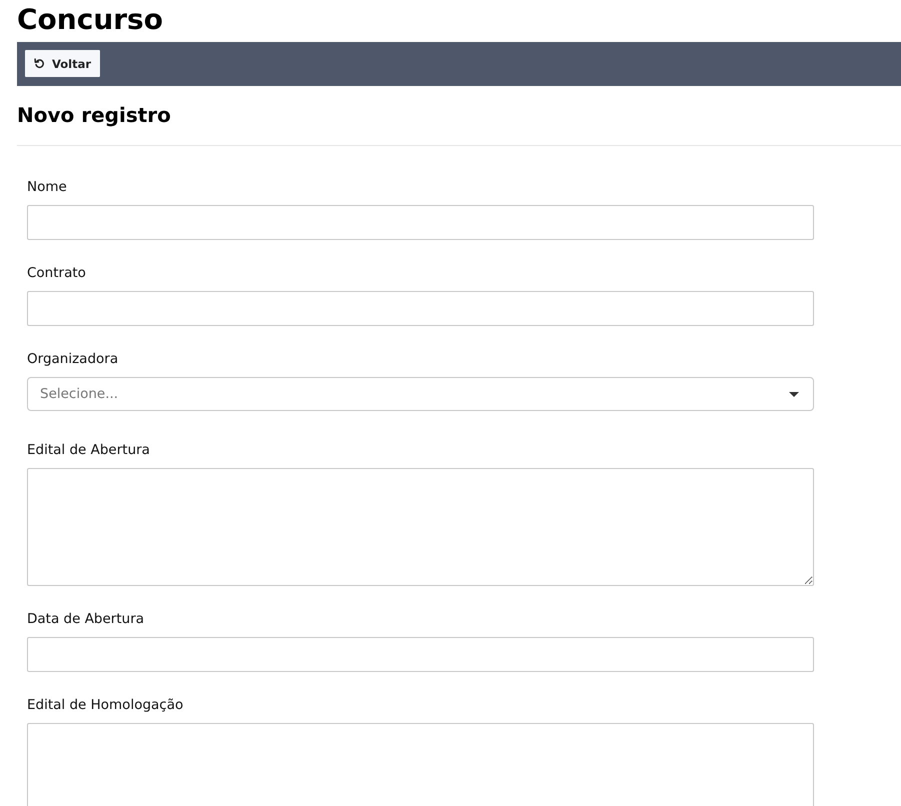  What do you see at coordinates (794, 394) in the screenshot?
I see `caret-icon` at bounding box center [794, 394].